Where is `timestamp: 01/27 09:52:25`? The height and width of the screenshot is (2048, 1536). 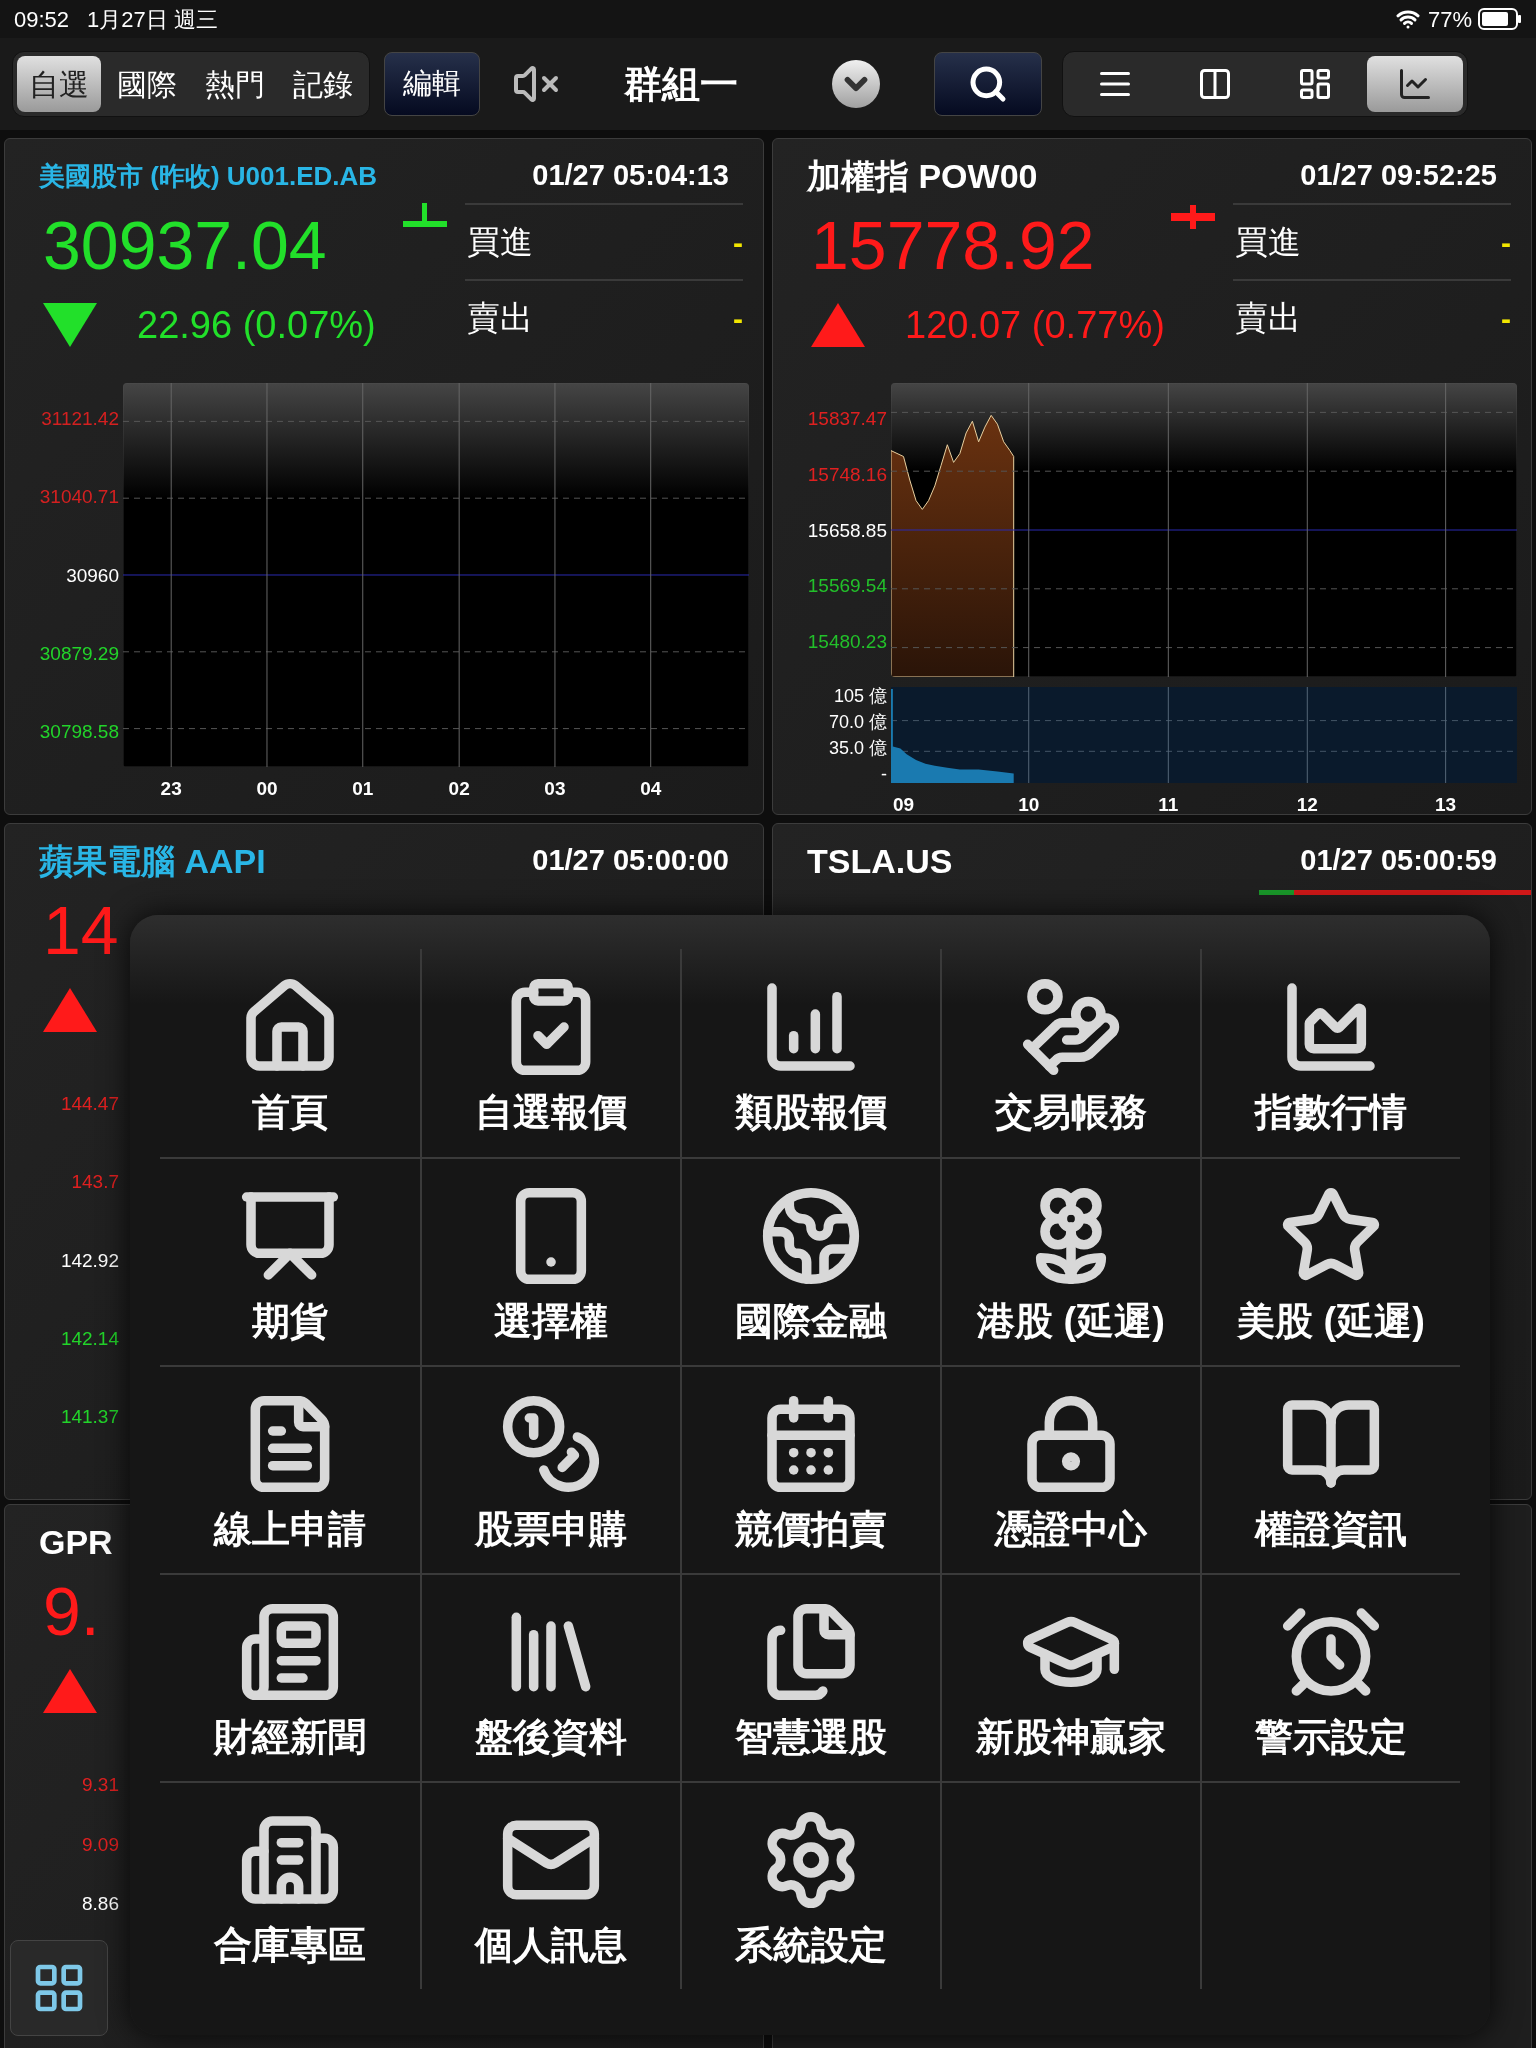
timestamp: 01/27 09:52:25 is located at coordinates (1398, 176).